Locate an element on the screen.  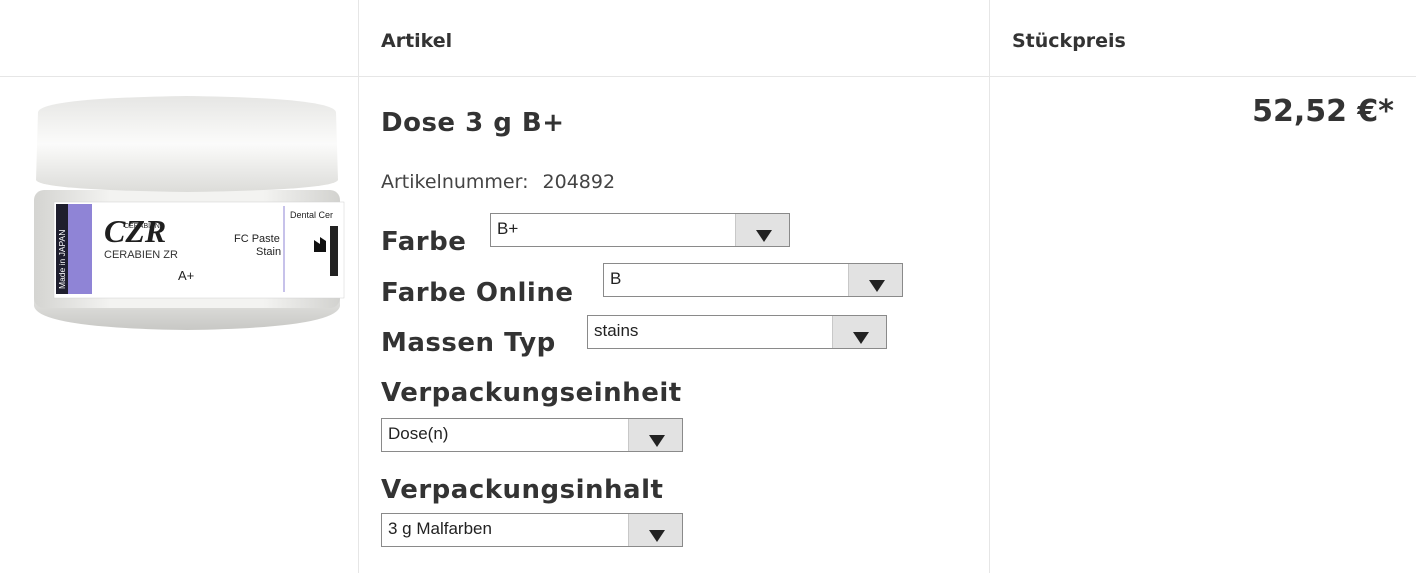
label-brand-text: CZR is located at coordinates (135, 231).